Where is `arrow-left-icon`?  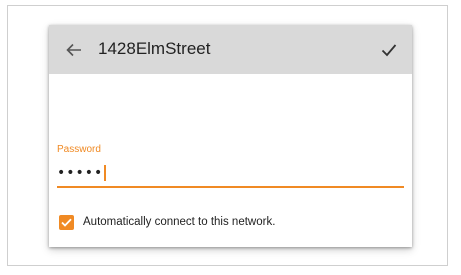
arrow-left-icon is located at coordinates (73, 50).